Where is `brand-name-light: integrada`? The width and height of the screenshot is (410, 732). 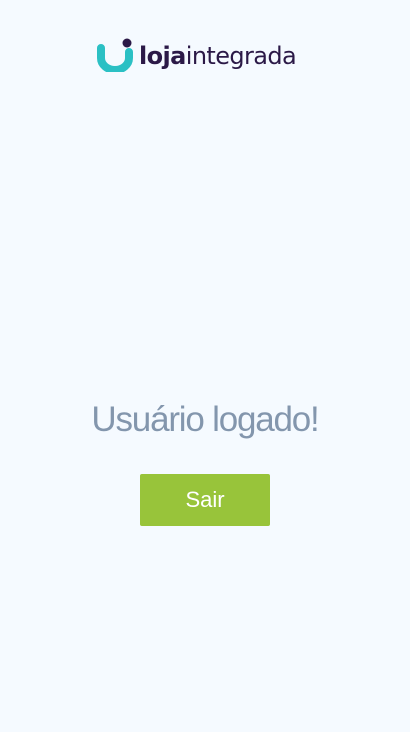
brand-name-light: integrada is located at coordinates (241, 55).